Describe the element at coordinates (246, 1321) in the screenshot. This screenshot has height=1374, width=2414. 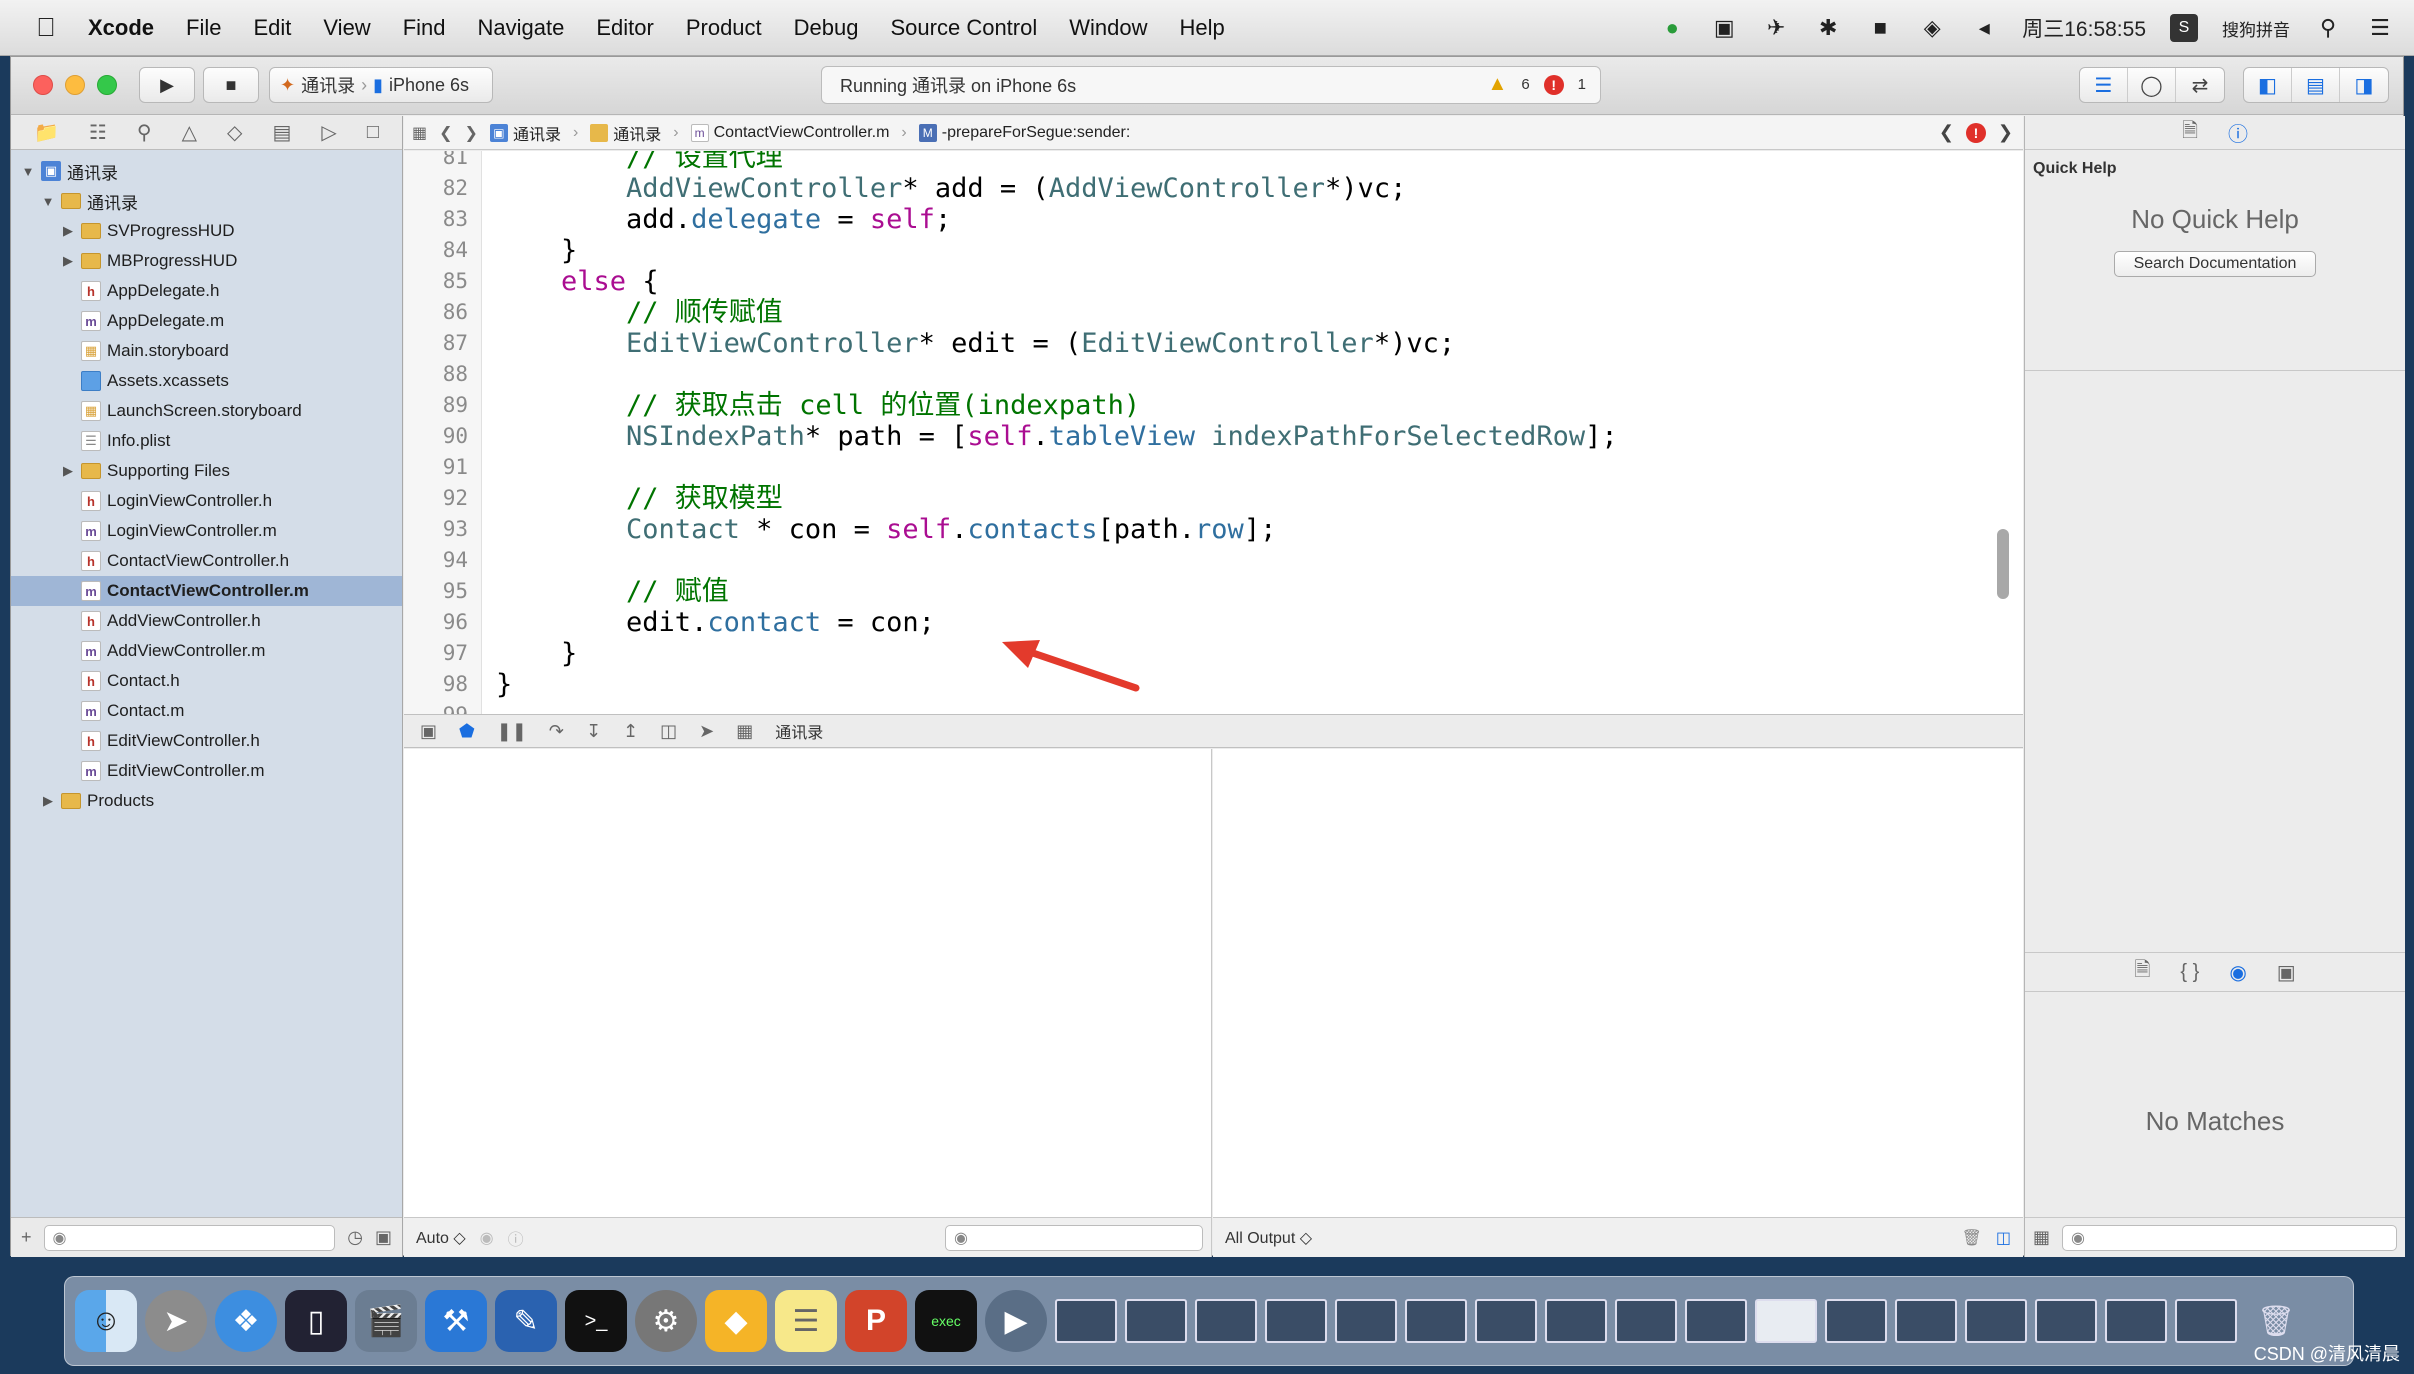
I see `safari-icon: ❖` at that location.